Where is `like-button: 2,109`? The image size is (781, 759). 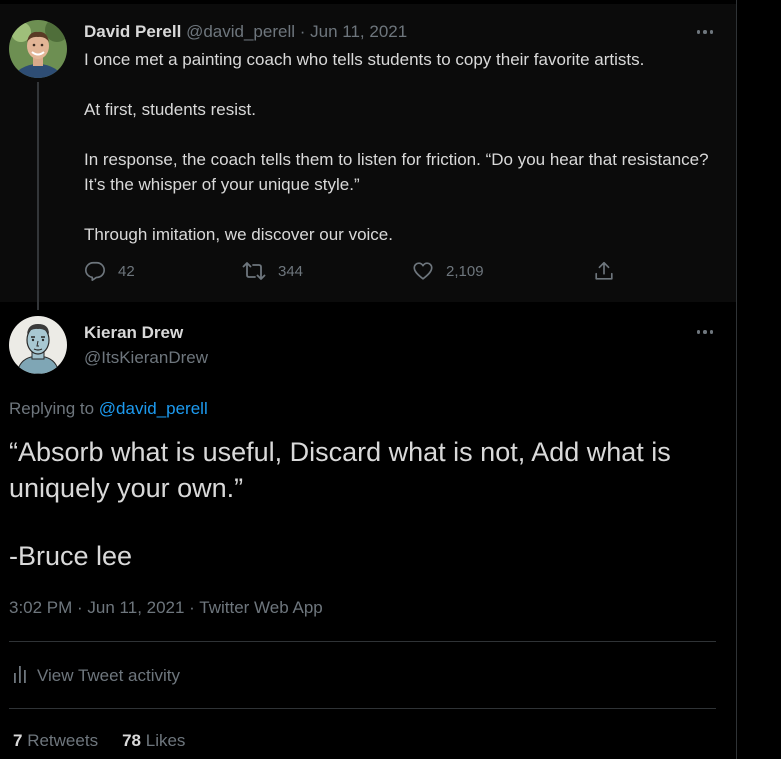
like-button: 2,109 is located at coordinates (448, 271).